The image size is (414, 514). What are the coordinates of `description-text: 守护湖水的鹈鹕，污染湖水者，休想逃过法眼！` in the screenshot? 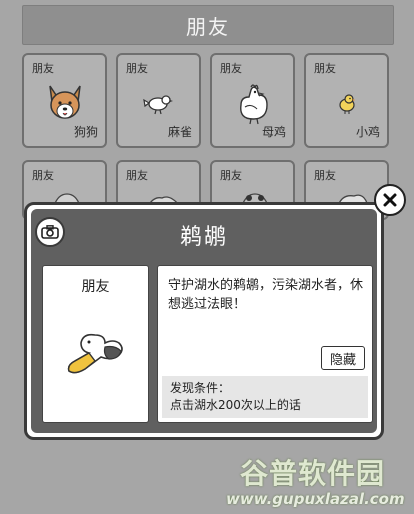 It's located at (266, 295).